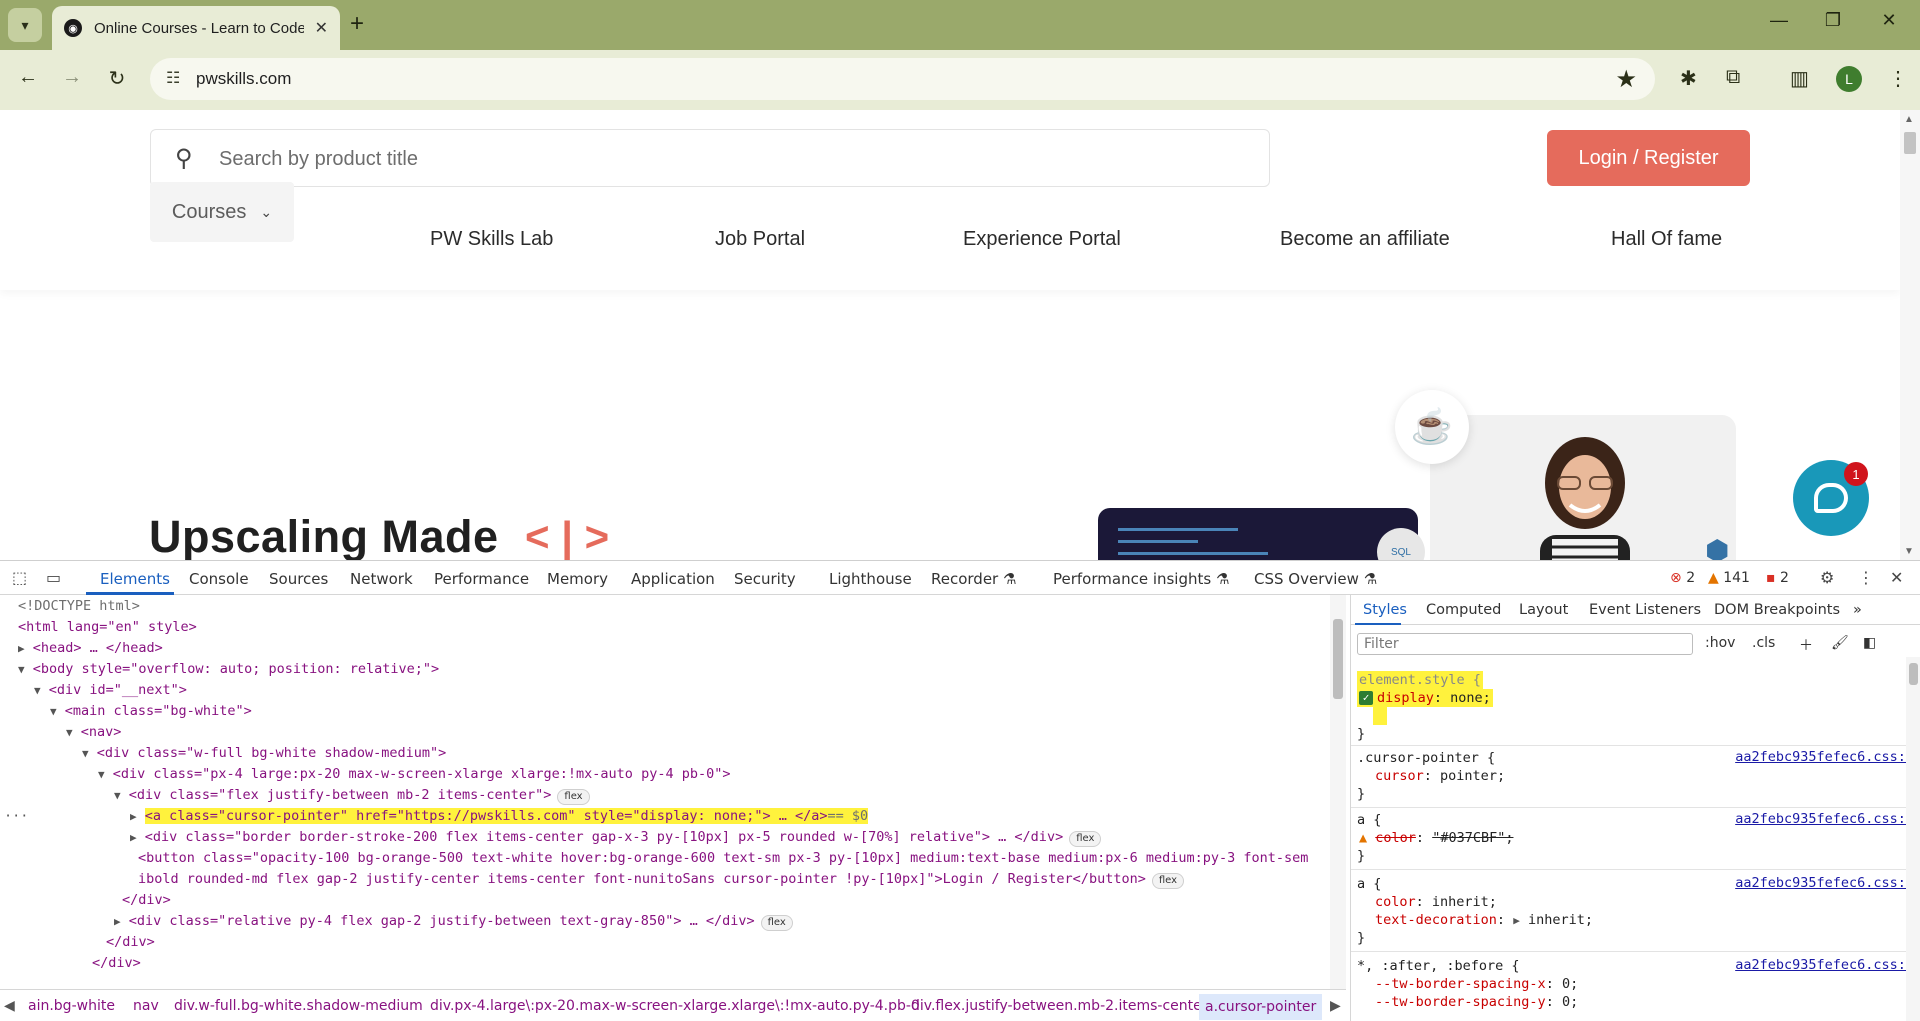  Describe the element at coordinates (710, 158) in the screenshot. I see `search-input: ⚲ Search by product title` at that location.